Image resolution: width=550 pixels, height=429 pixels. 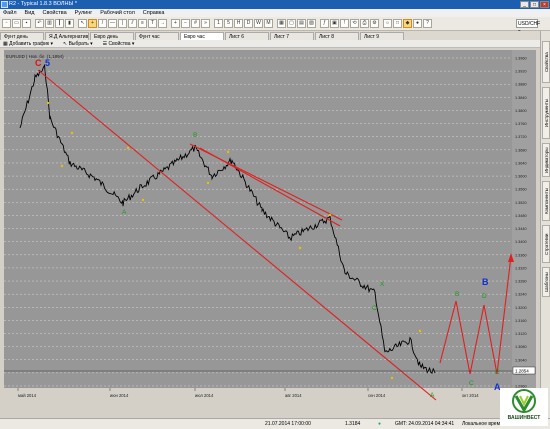 What do you see at coordinates (334, 23) in the screenshot?
I see `template-icon: ▣` at bounding box center [334, 23].